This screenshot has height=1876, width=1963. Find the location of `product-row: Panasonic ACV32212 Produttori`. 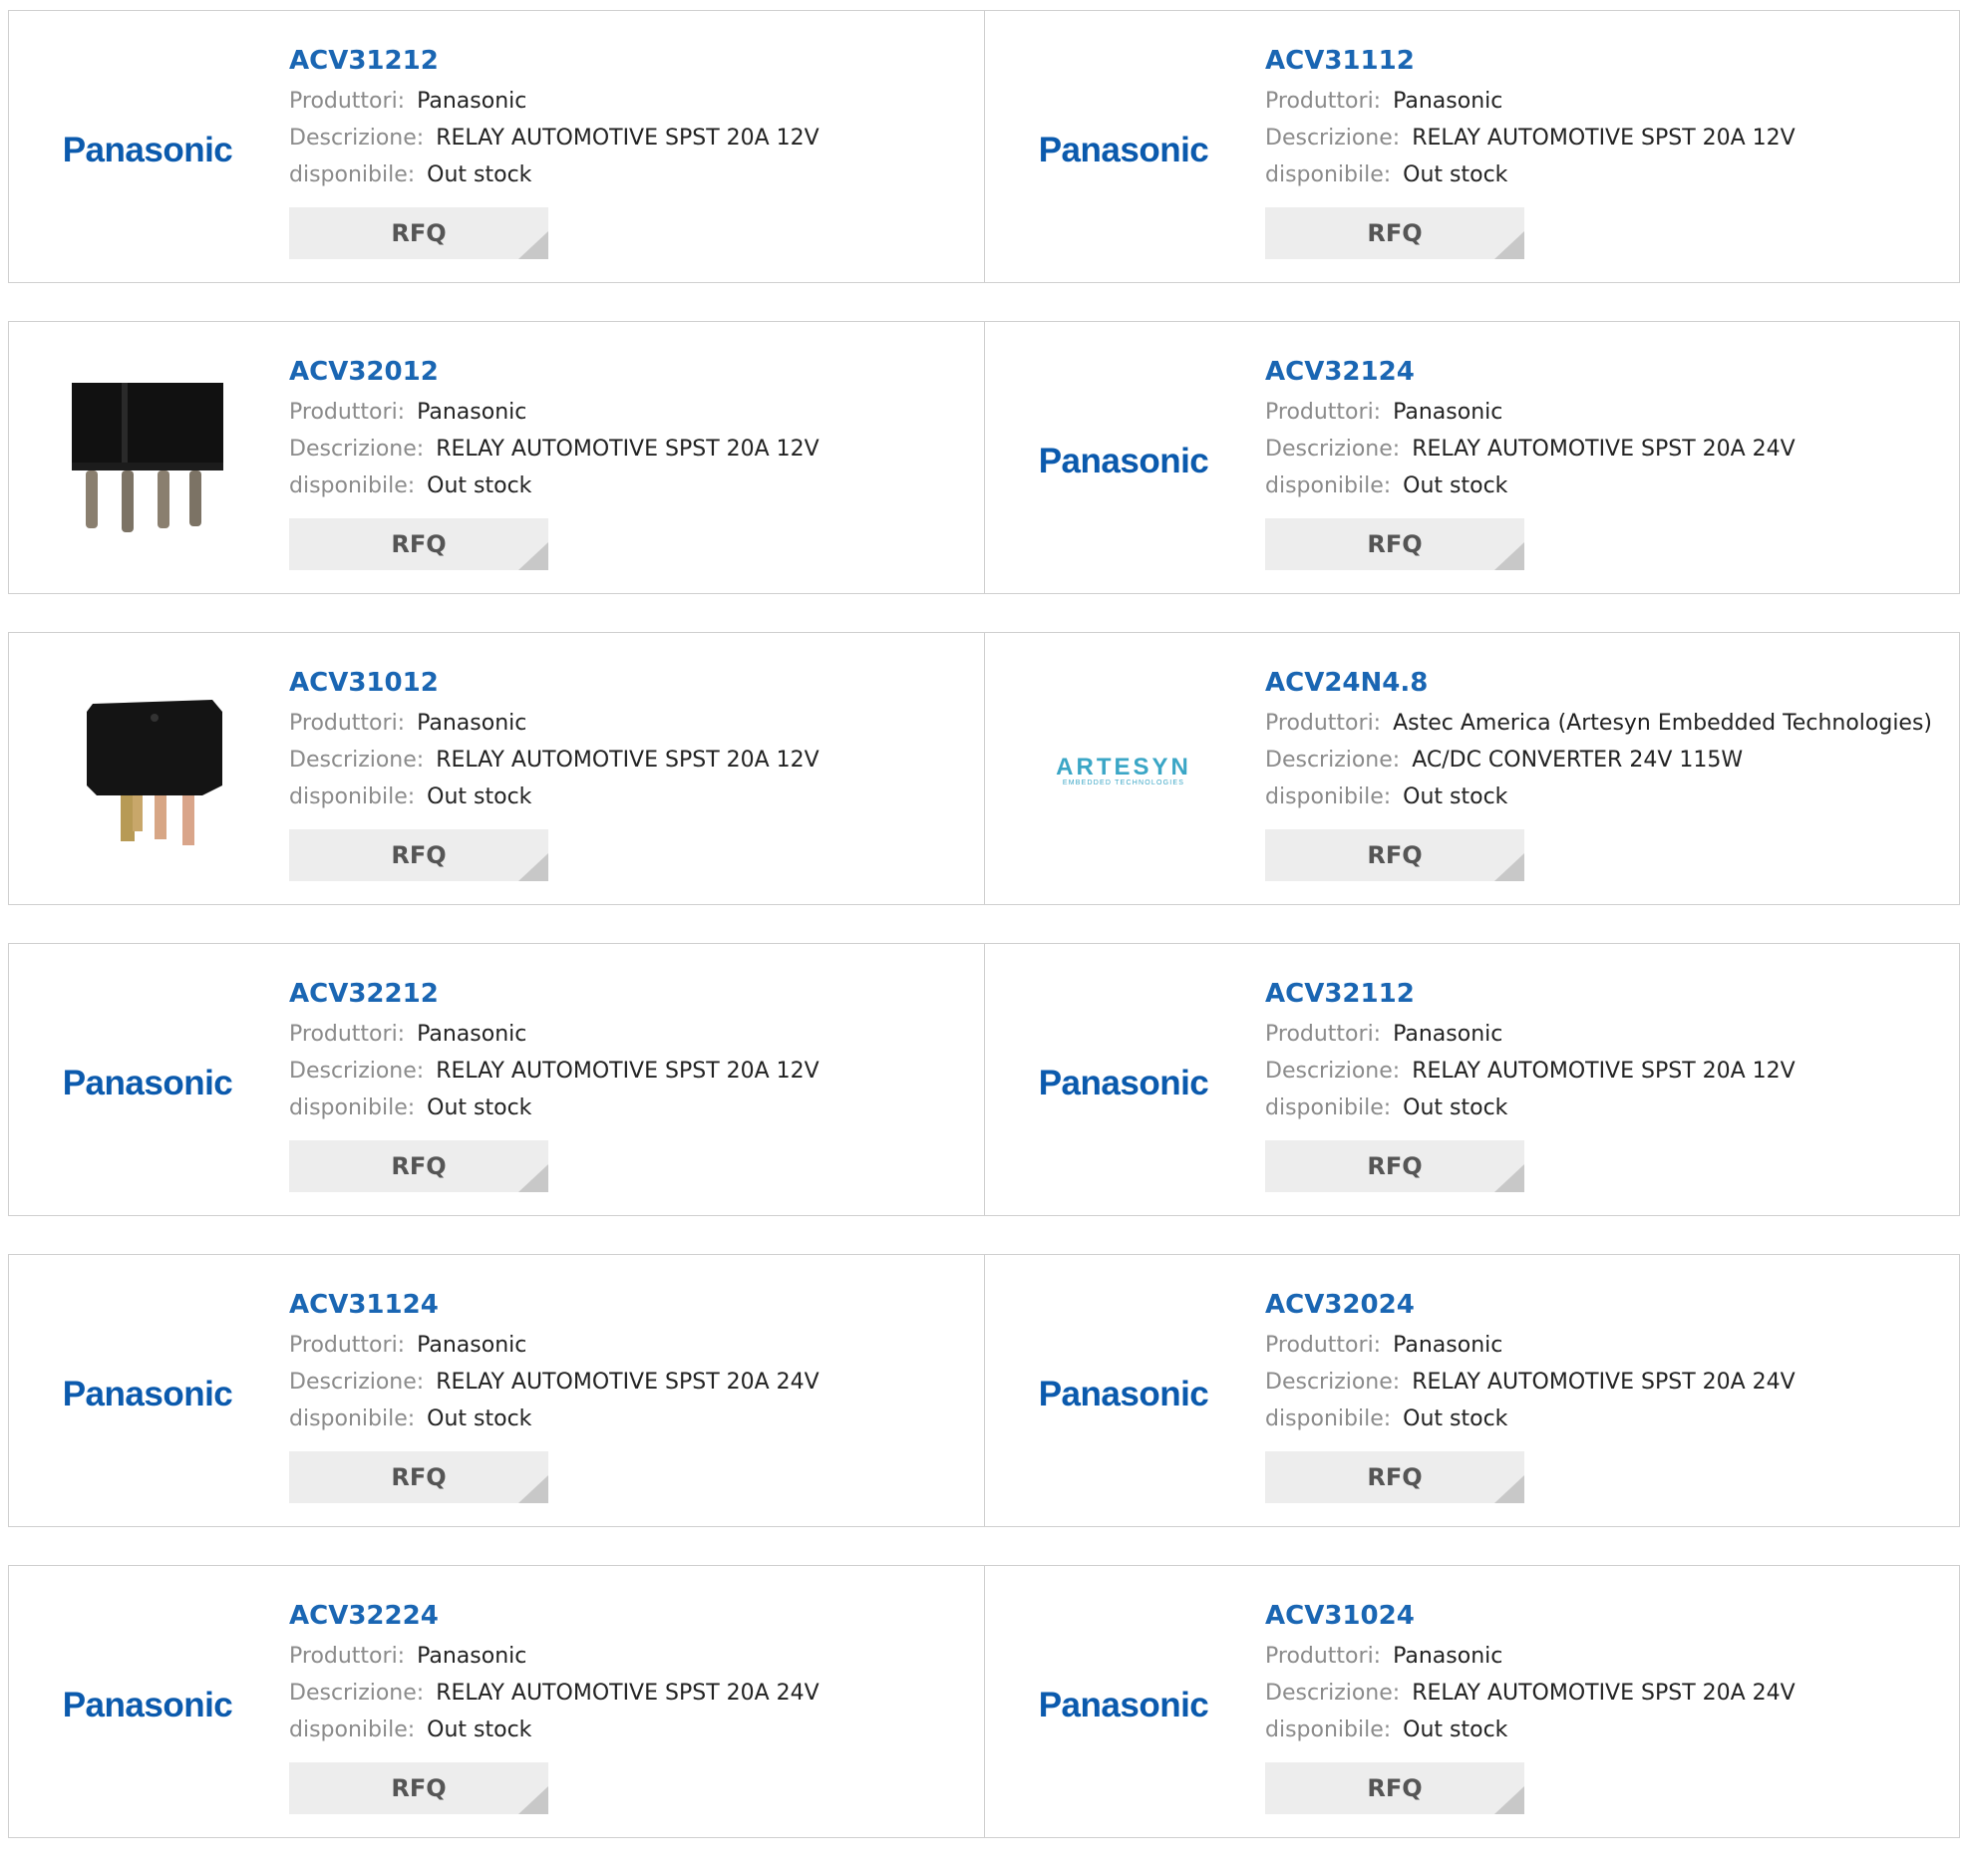

product-row: Panasonic ACV32212 Produttori is located at coordinates (984, 1080).